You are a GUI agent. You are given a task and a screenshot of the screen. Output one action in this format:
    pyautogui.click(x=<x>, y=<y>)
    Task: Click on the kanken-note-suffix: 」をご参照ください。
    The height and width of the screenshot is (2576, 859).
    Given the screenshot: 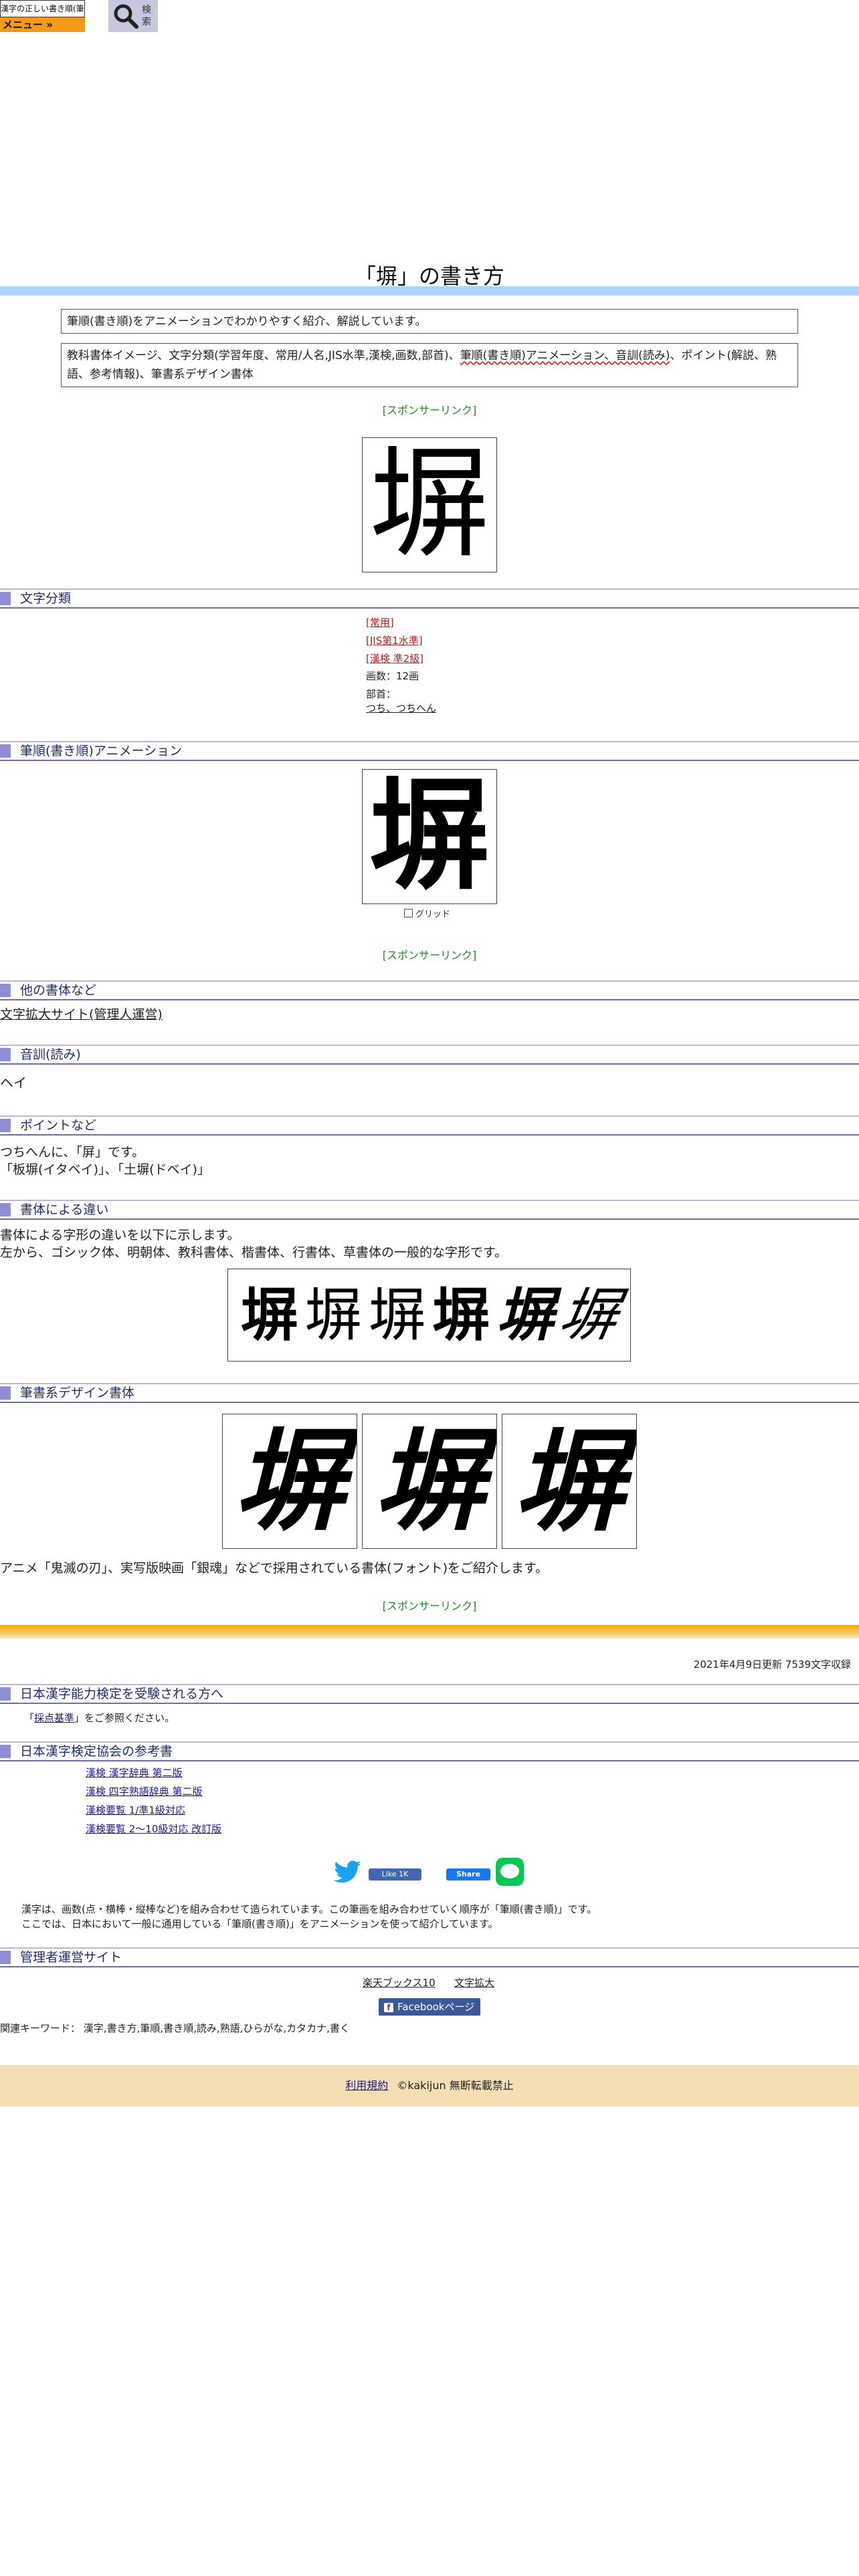 What is the action you would take?
    pyautogui.click(x=124, y=1718)
    